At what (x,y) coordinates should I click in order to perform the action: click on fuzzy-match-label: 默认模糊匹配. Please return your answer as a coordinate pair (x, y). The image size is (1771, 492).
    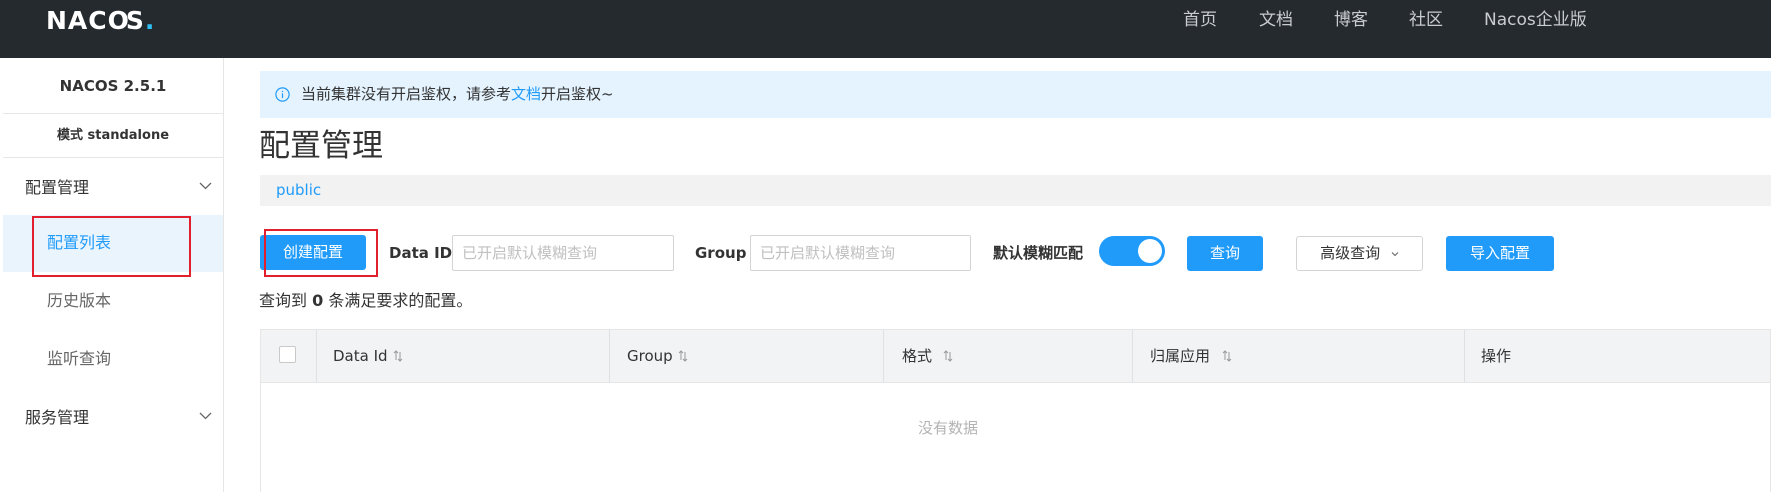
    Looking at the image, I should click on (1038, 253).